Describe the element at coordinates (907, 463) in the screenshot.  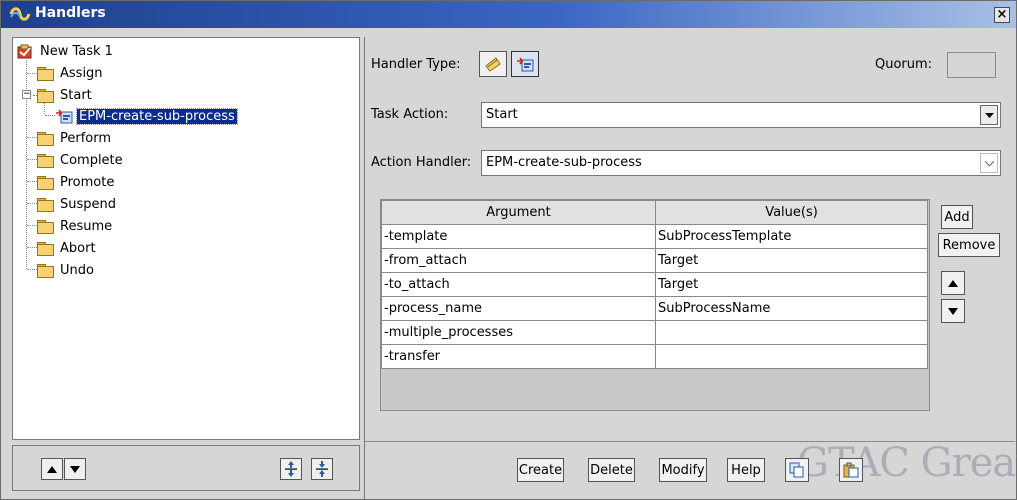
I see `watermark-text: GTAC Great` at that location.